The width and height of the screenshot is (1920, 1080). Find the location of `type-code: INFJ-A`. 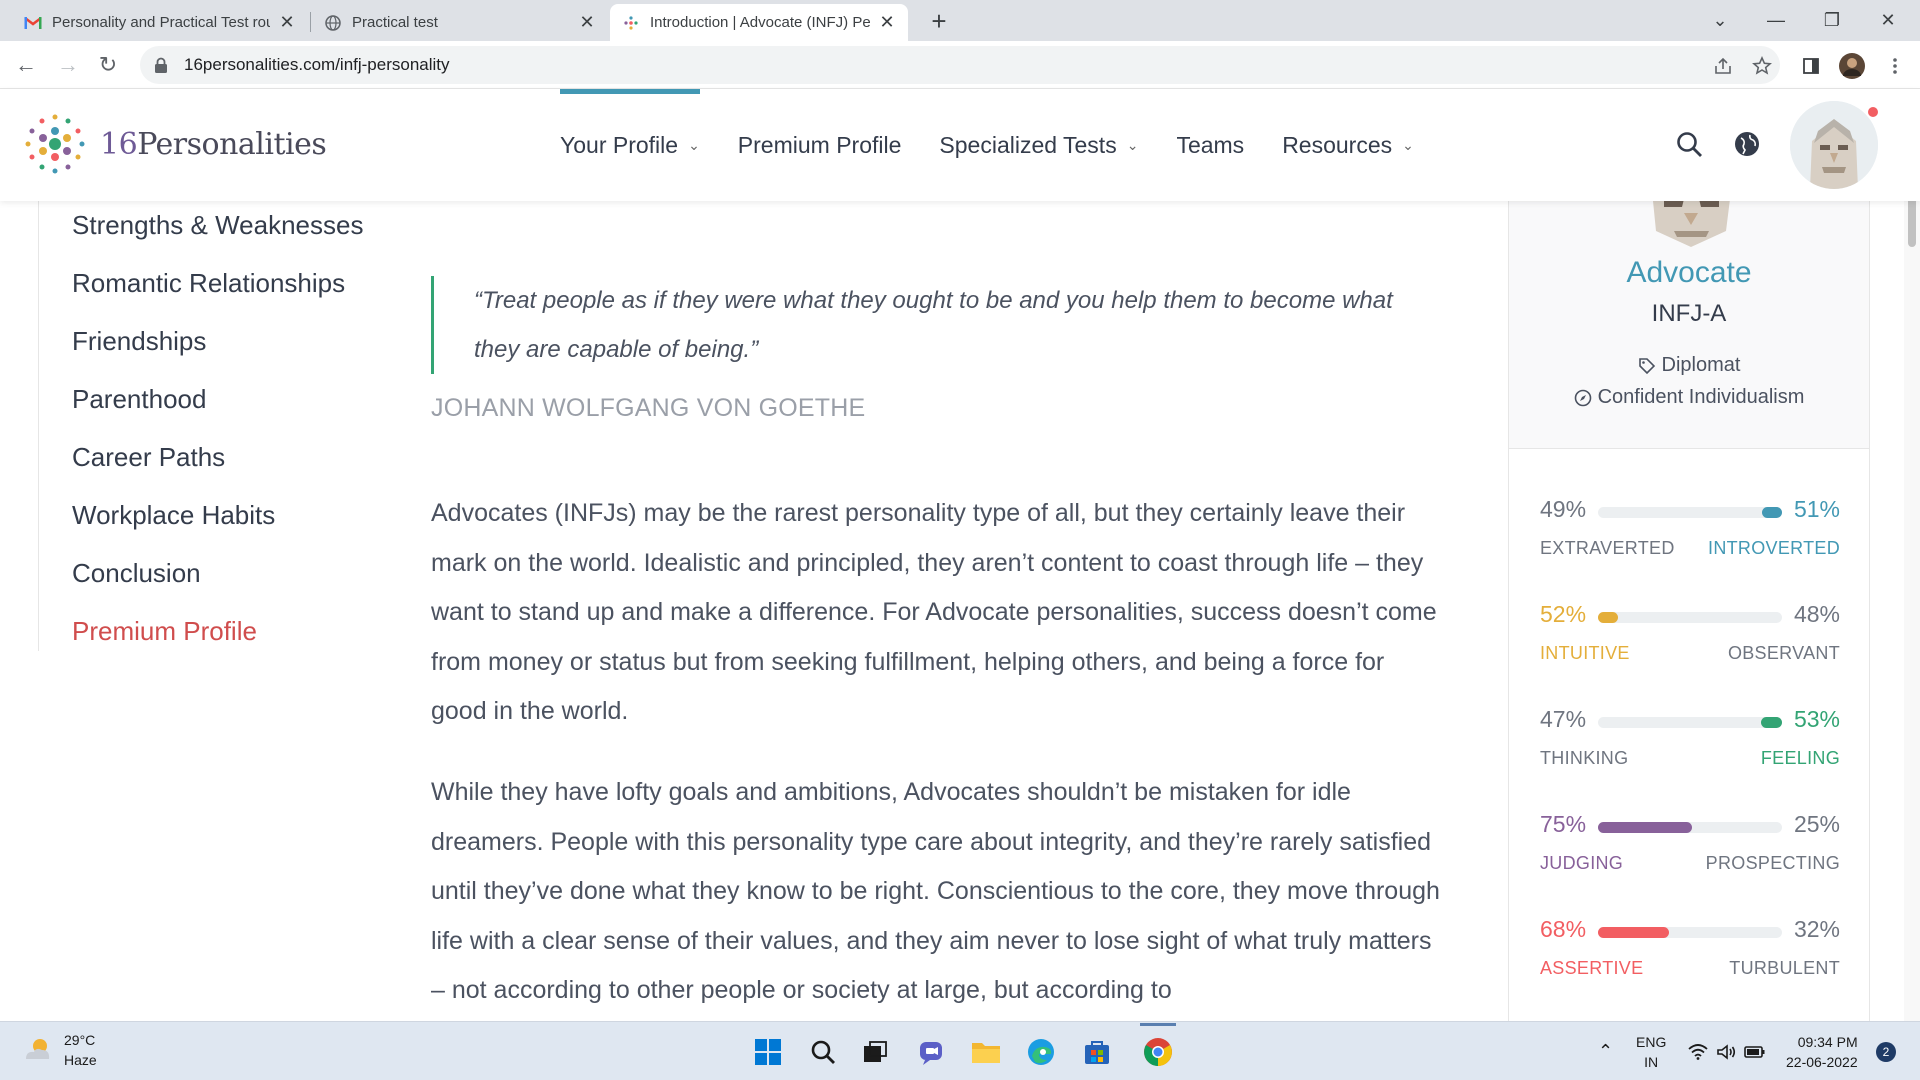

type-code: INFJ-A is located at coordinates (1689, 313).